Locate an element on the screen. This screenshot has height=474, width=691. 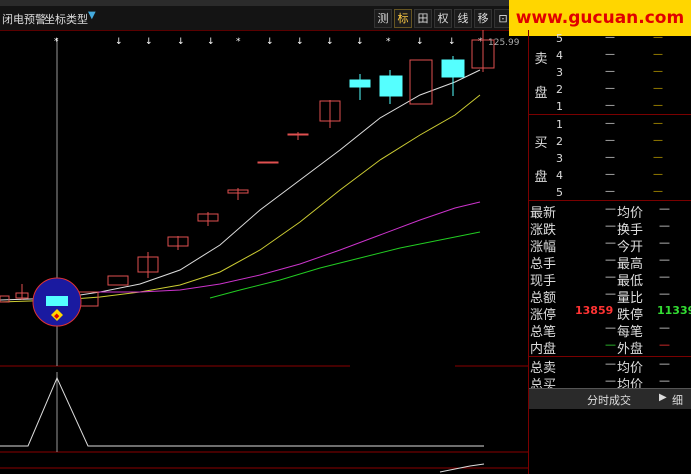
quote-row: 涨跌 — 换手 — is located at coordinates (610, 228).